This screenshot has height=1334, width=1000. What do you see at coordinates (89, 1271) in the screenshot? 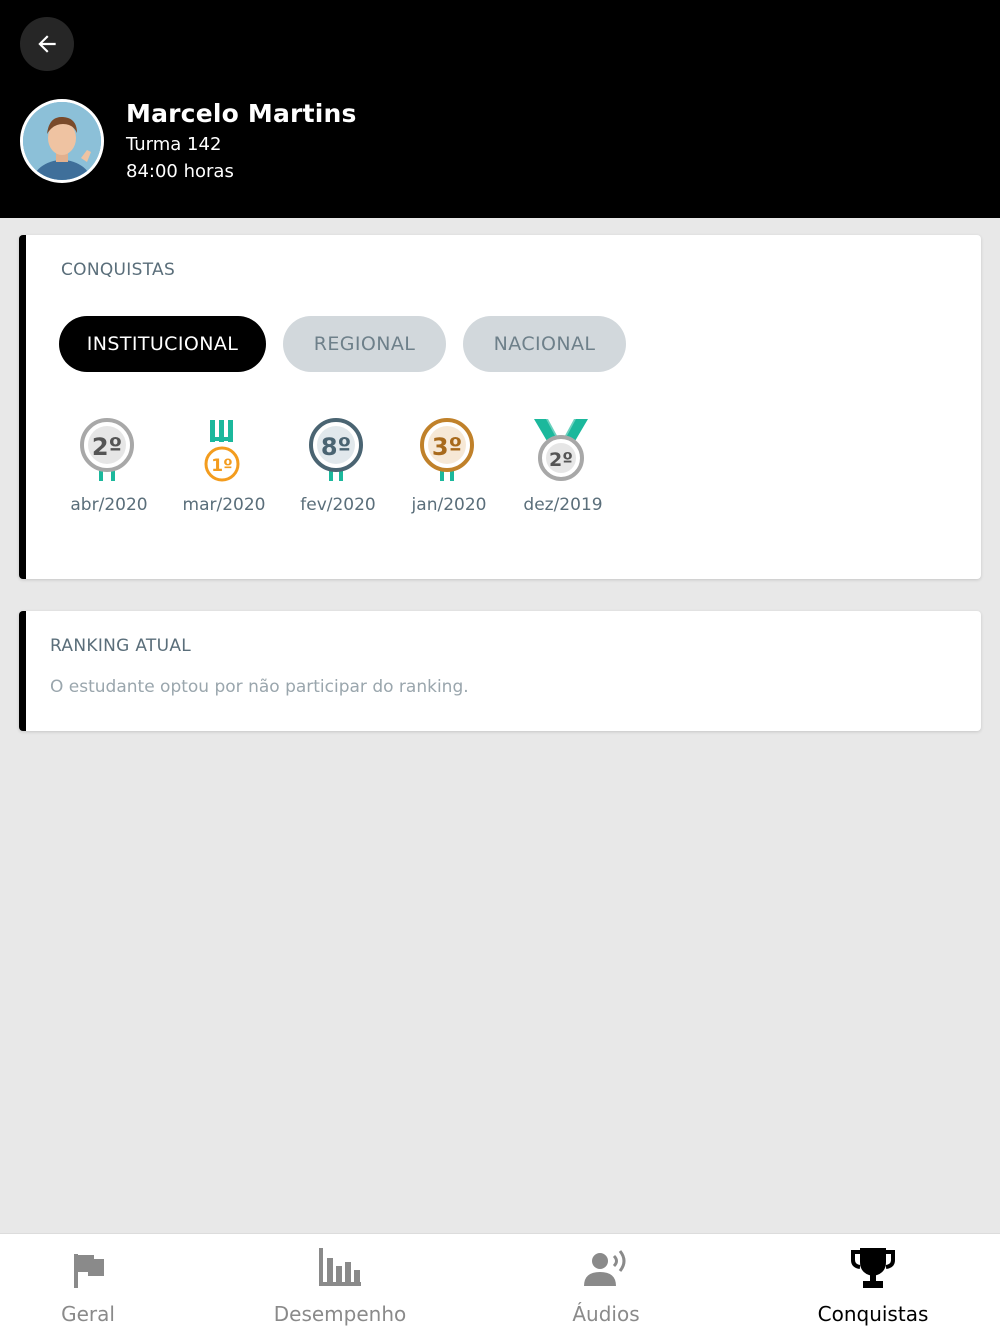
I see `flag-icon` at bounding box center [89, 1271].